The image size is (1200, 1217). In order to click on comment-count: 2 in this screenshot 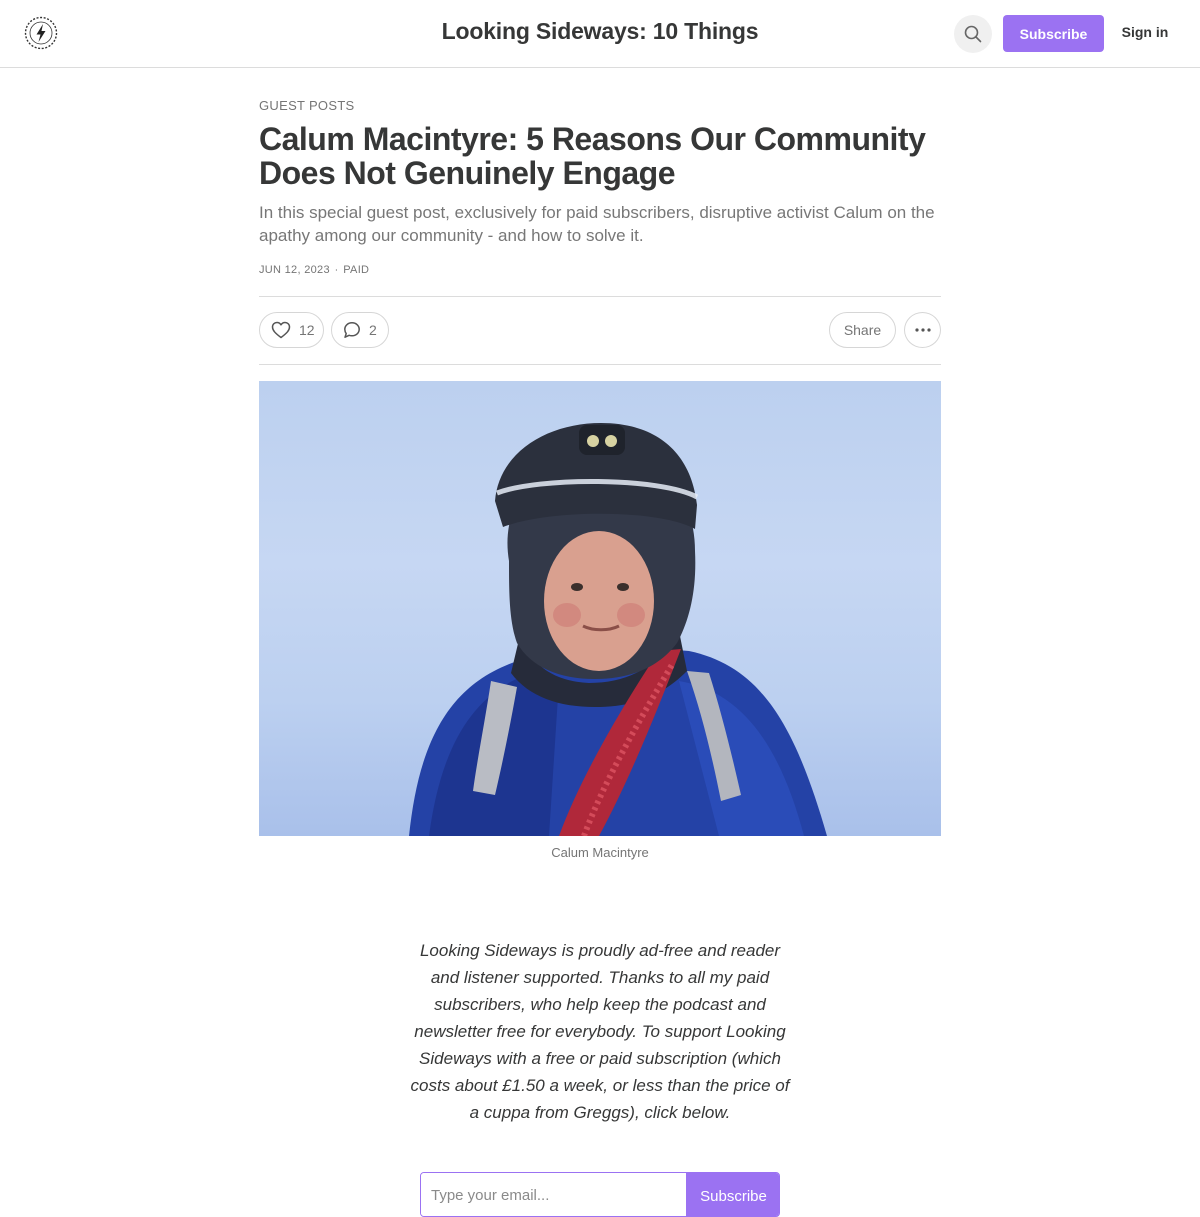, I will do `click(373, 330)`.